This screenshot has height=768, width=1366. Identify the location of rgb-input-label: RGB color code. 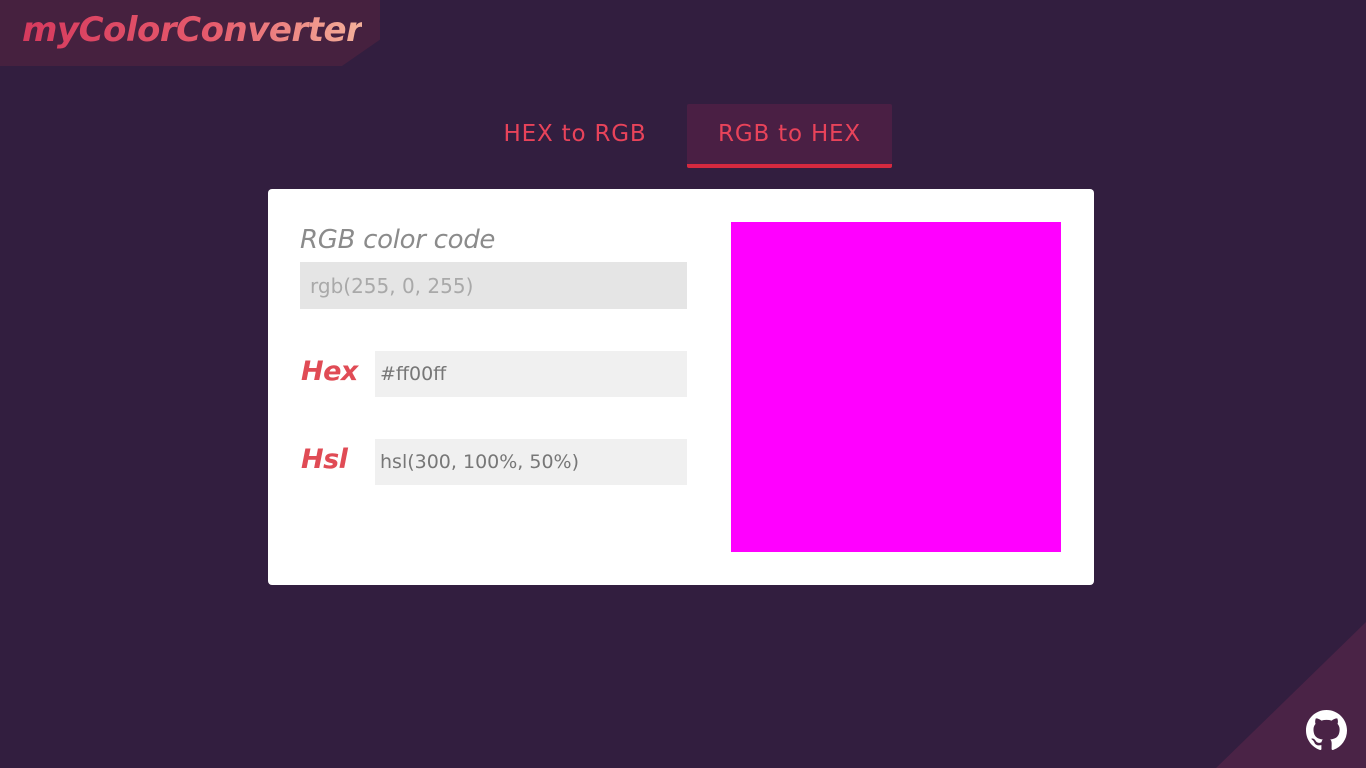
(398, 240).